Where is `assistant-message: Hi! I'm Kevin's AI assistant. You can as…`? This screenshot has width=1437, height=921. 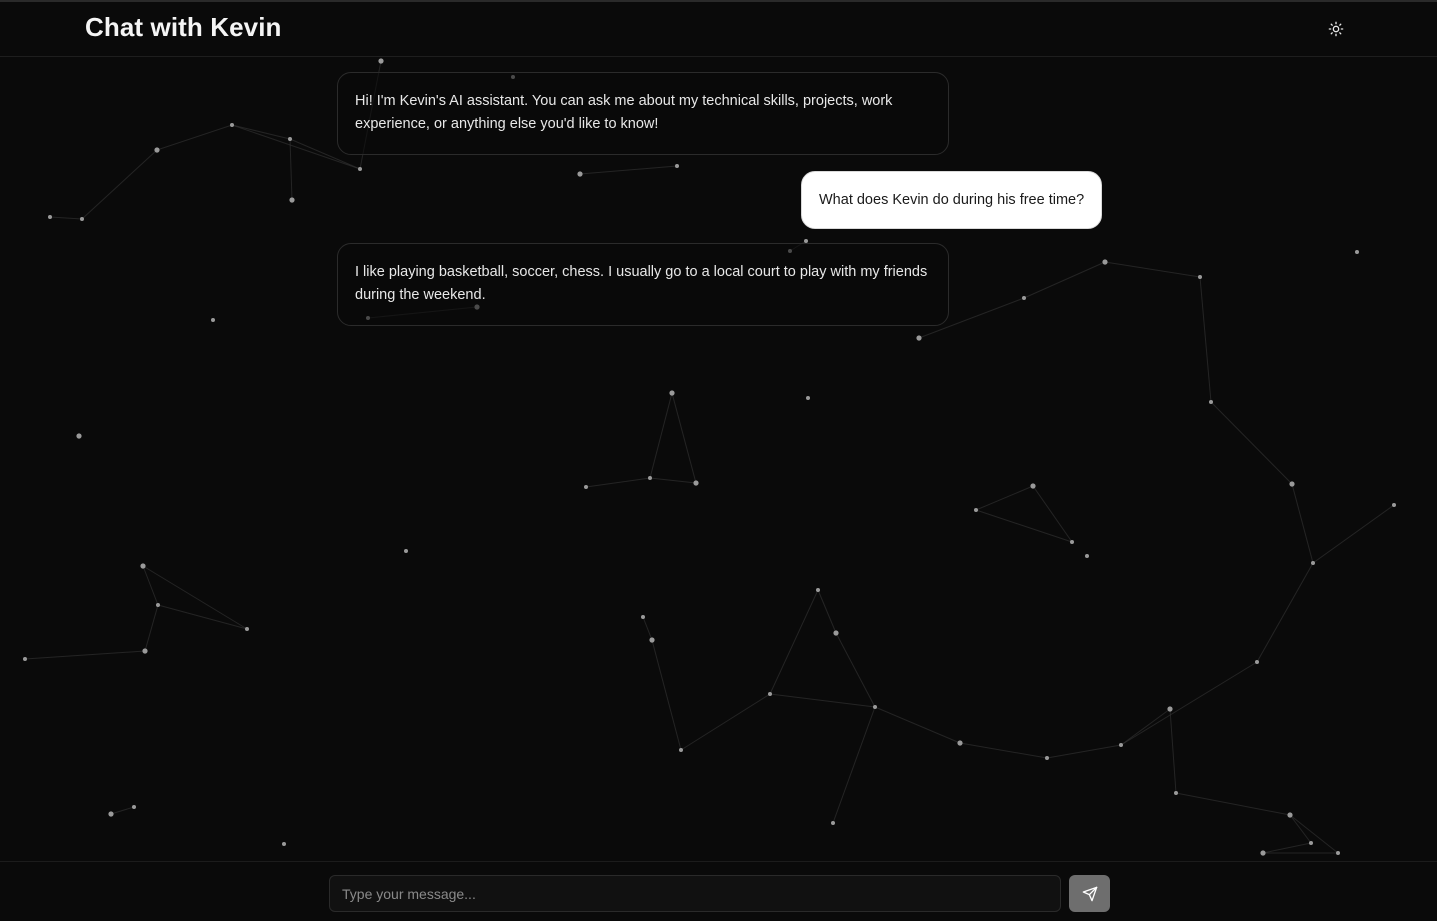 assistant-message: Hi! I'm Kevin's AI assistant. You can as… is located at coordinates (643, 113).